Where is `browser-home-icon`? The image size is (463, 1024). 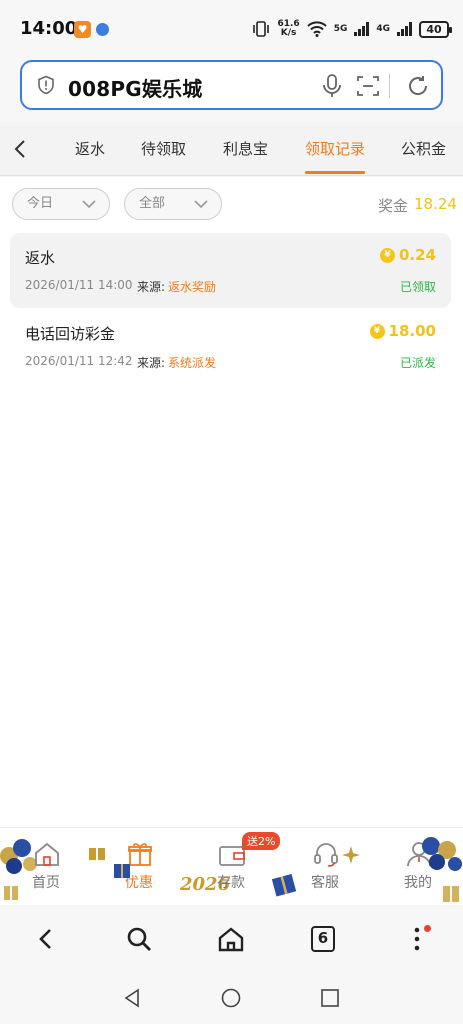 browser-home-icon is located at coordinates (231, 939).